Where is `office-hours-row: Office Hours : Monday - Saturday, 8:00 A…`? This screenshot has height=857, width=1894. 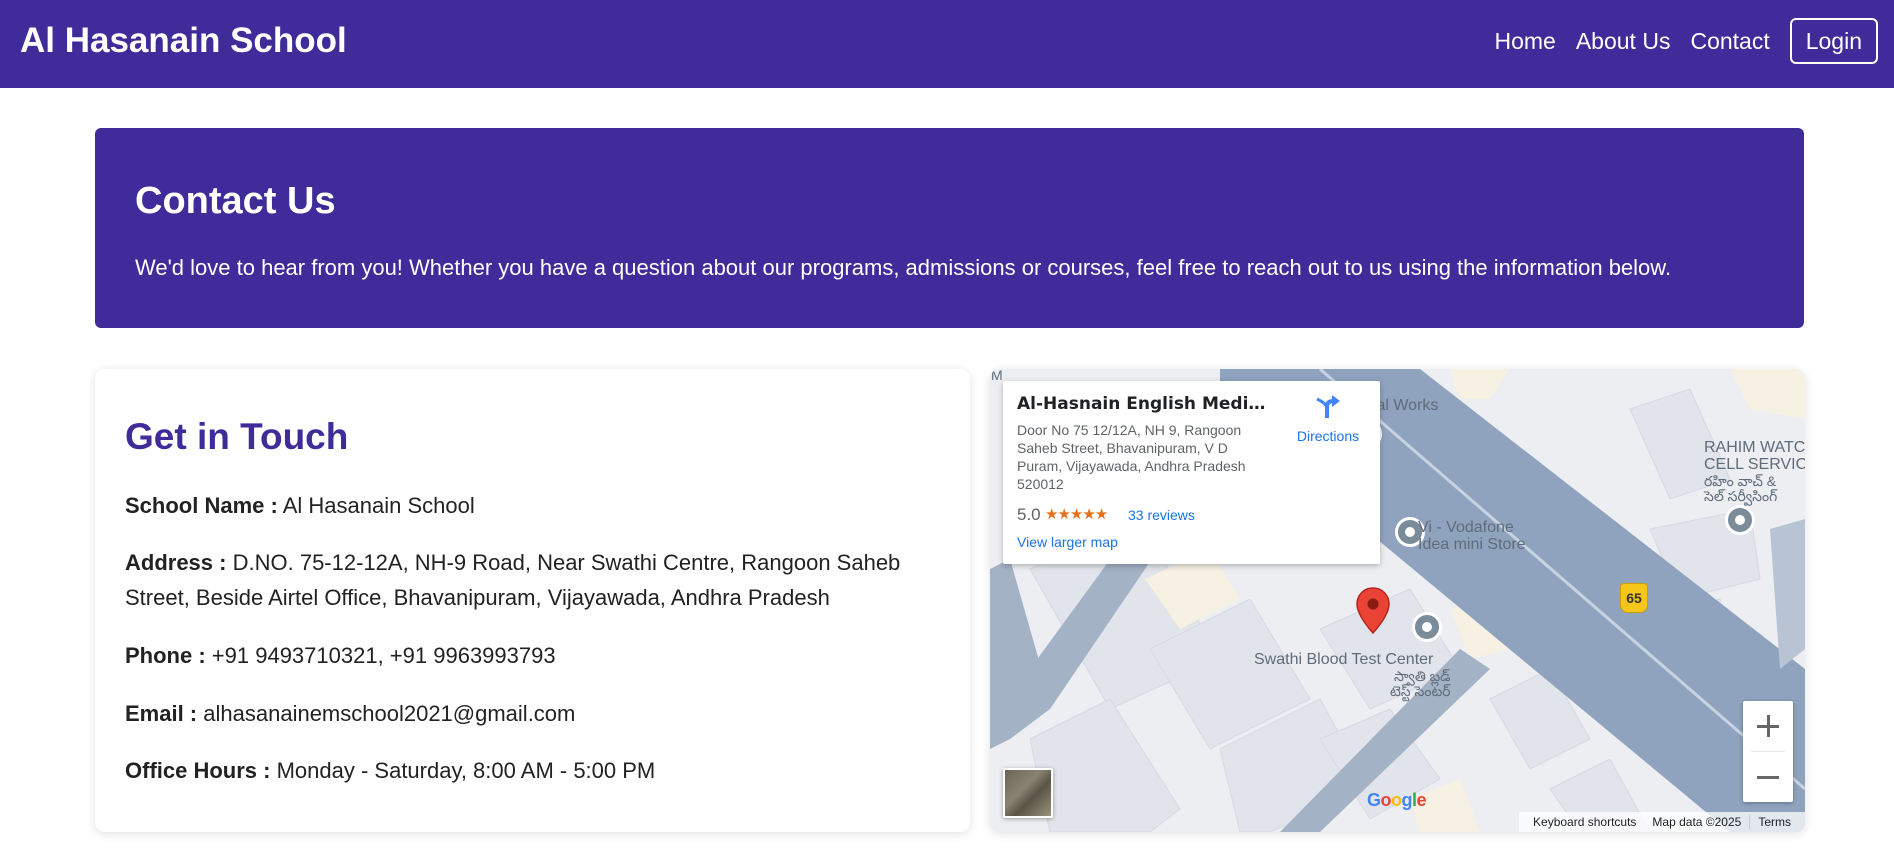 office-hours-row: Office Hours : Monday - Saturday, 8:00 A… is located at coordinates (530, 770).